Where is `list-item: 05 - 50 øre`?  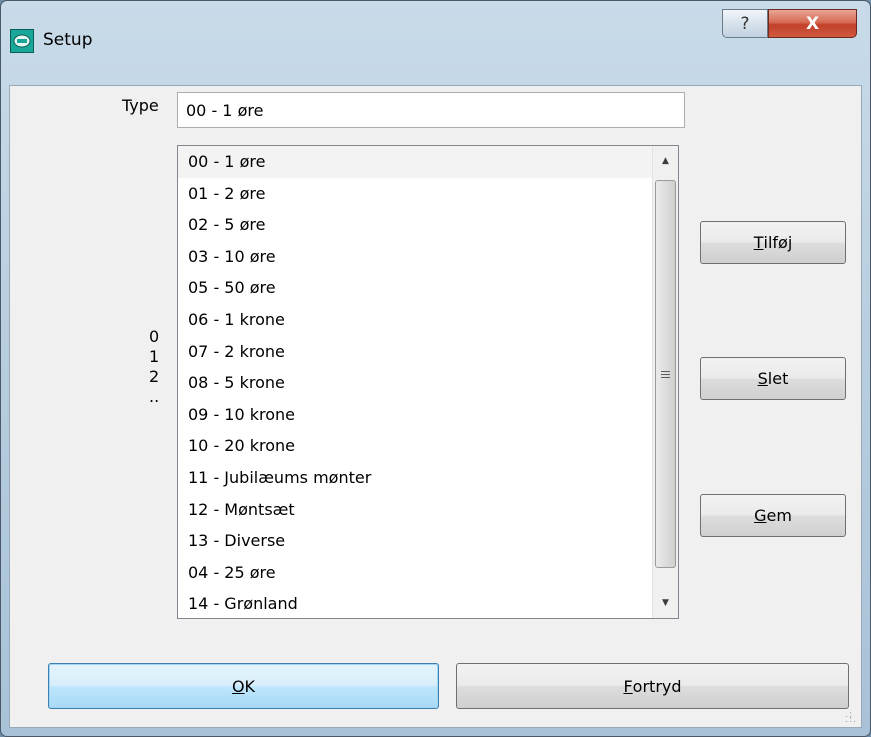 list-item: 05 - 50 øre is located at coordinates (415, 288).